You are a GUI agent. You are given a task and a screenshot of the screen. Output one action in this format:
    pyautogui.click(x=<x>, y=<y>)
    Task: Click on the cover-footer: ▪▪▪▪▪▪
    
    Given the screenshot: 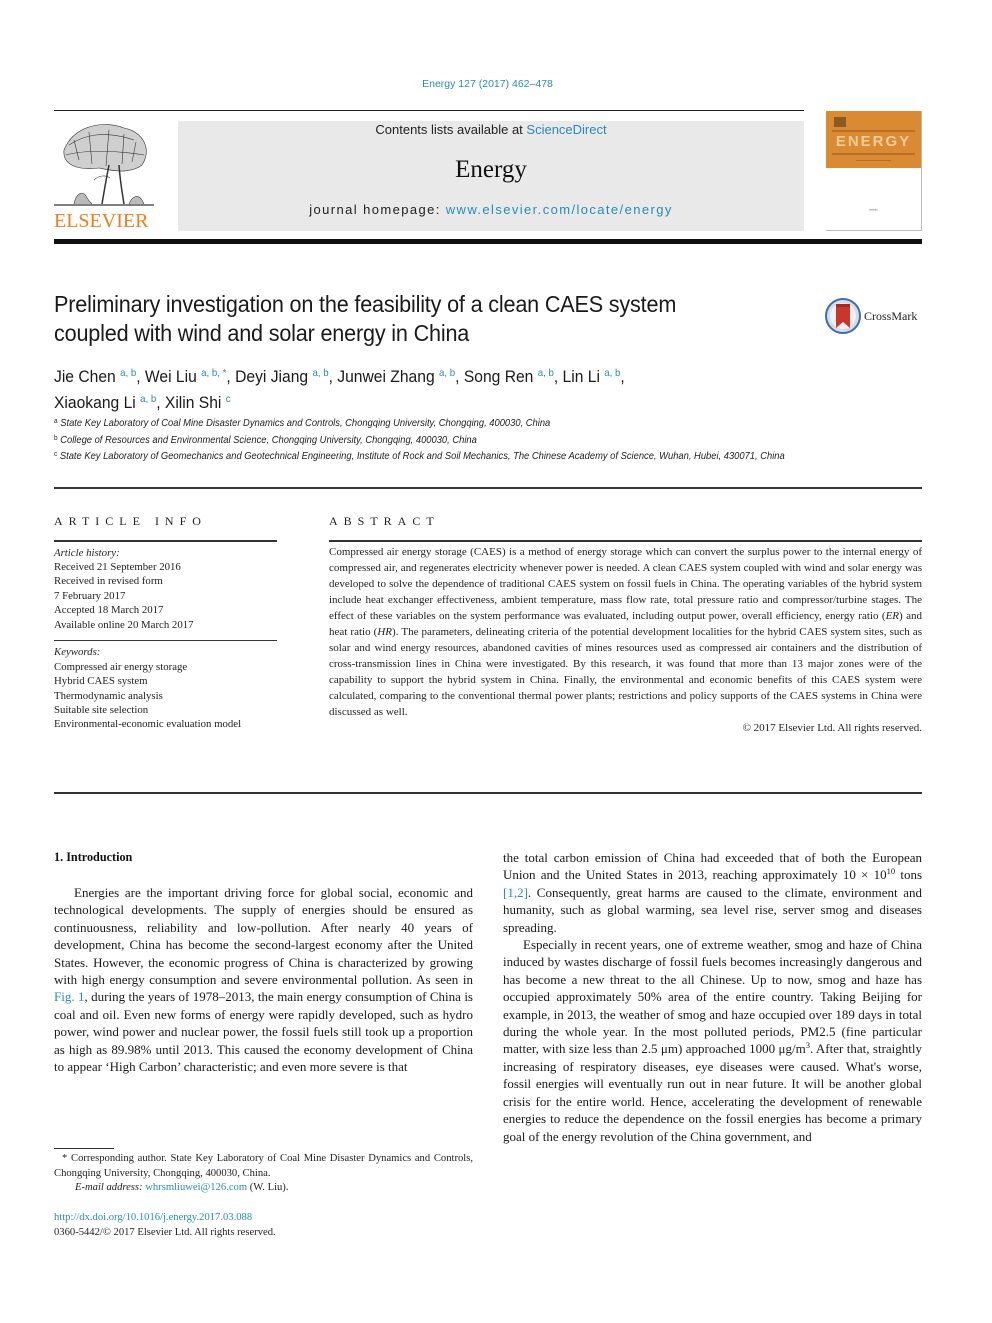 What is the action you would take?
    pyautogui.click(x=873, y=209)
    